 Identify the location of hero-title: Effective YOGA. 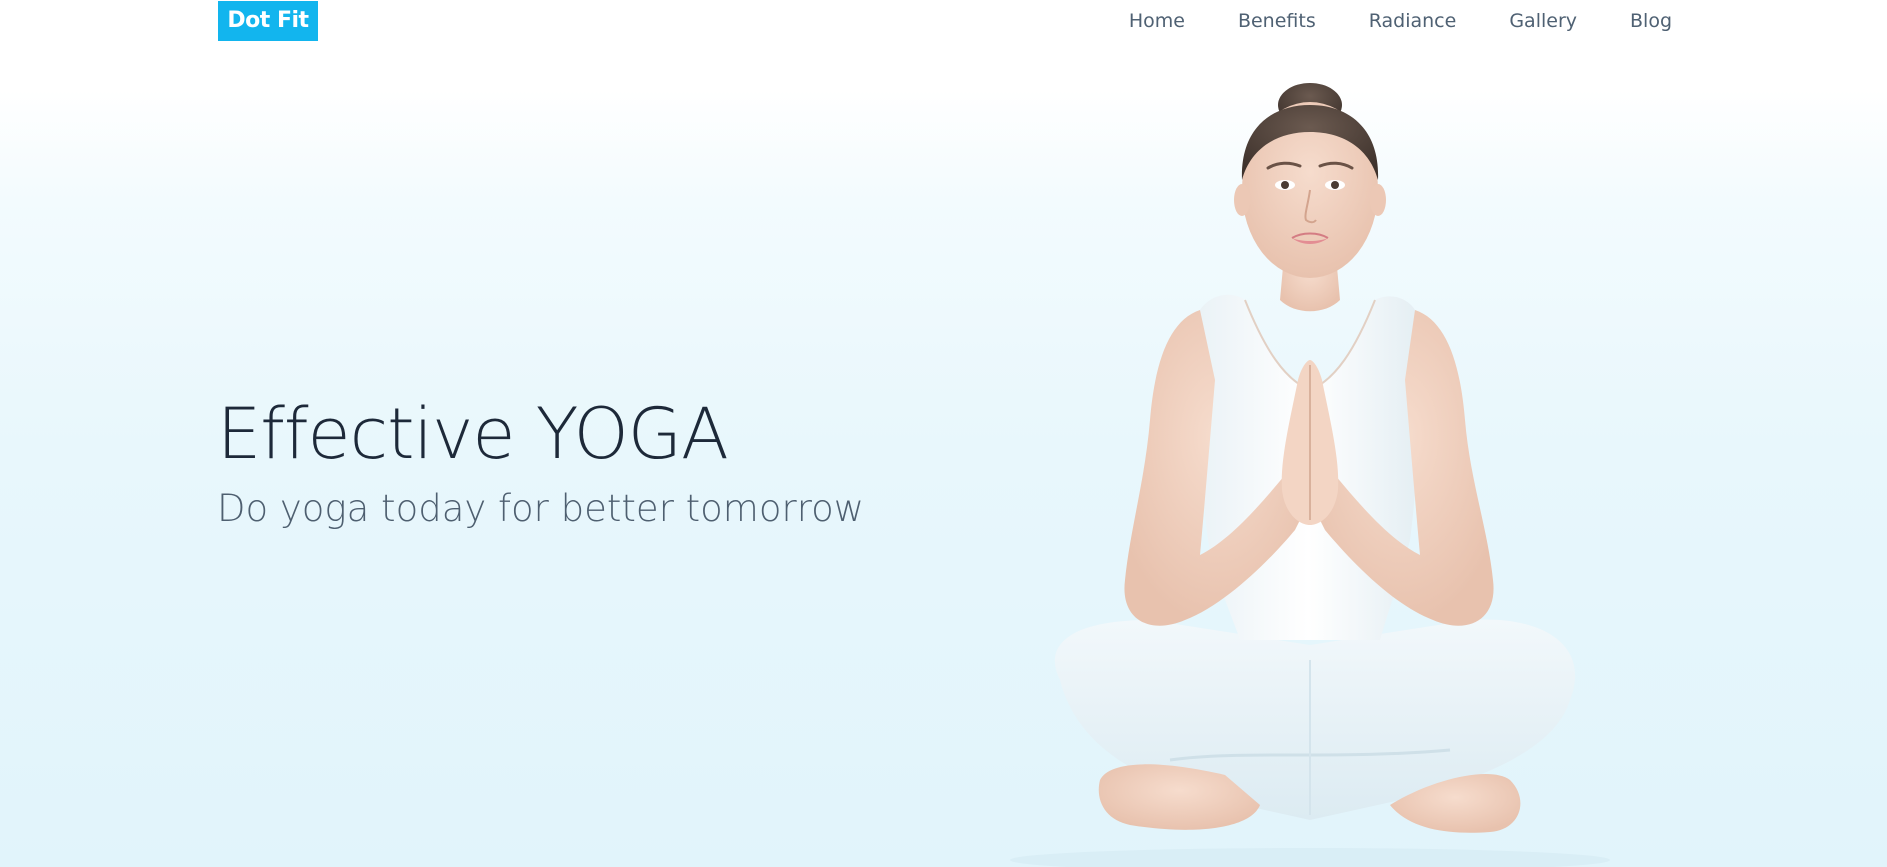
(473, 434).